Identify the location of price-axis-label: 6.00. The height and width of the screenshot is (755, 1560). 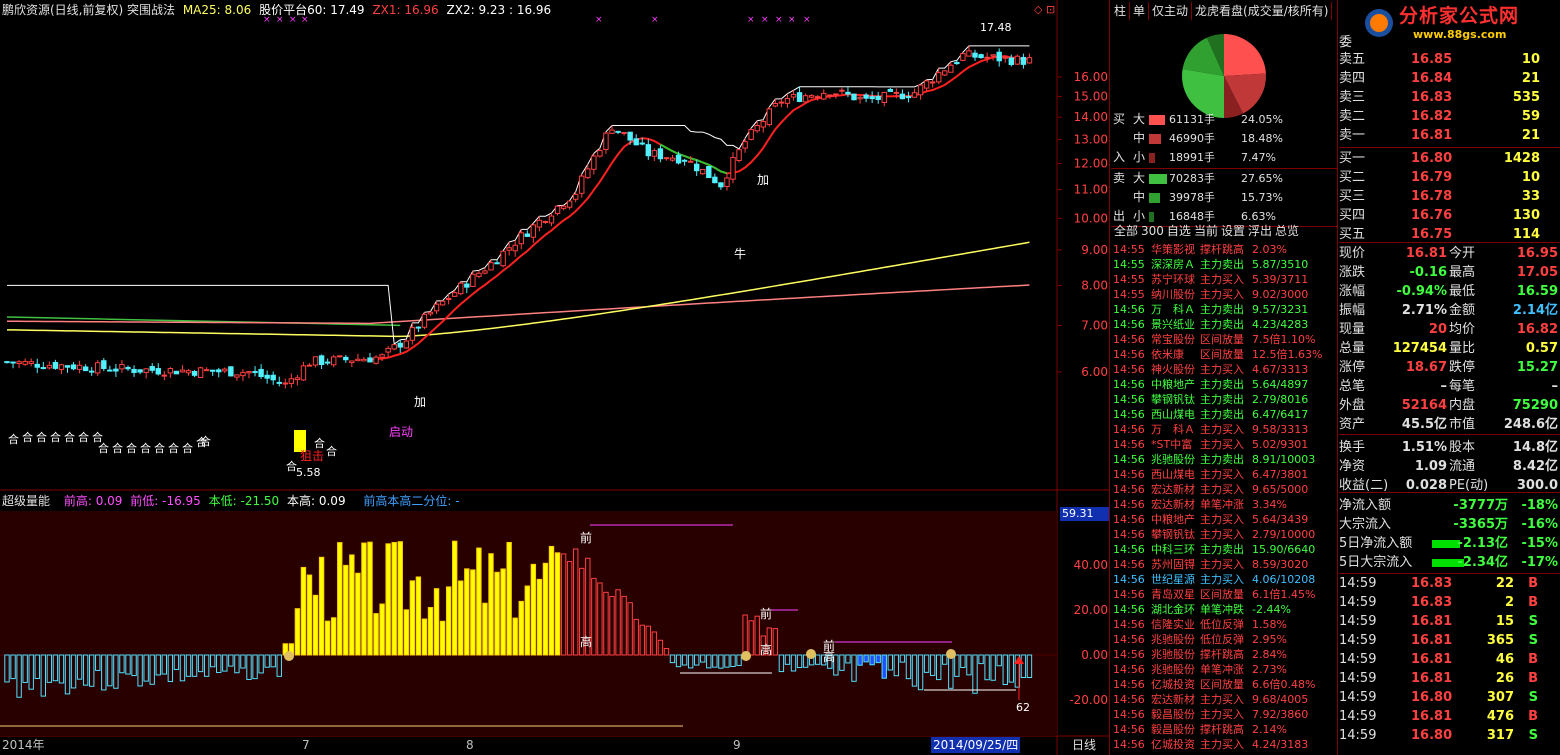
(1094, 372).